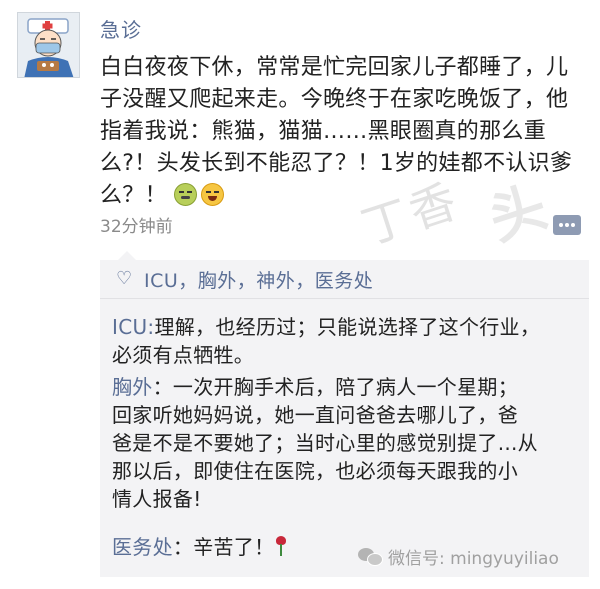 This screenshot has height=589, width=600. I want to click on post-text-line: 子没醒又爬起来走。今晚终于在家吃晚饭了，他, so click(334, 99).